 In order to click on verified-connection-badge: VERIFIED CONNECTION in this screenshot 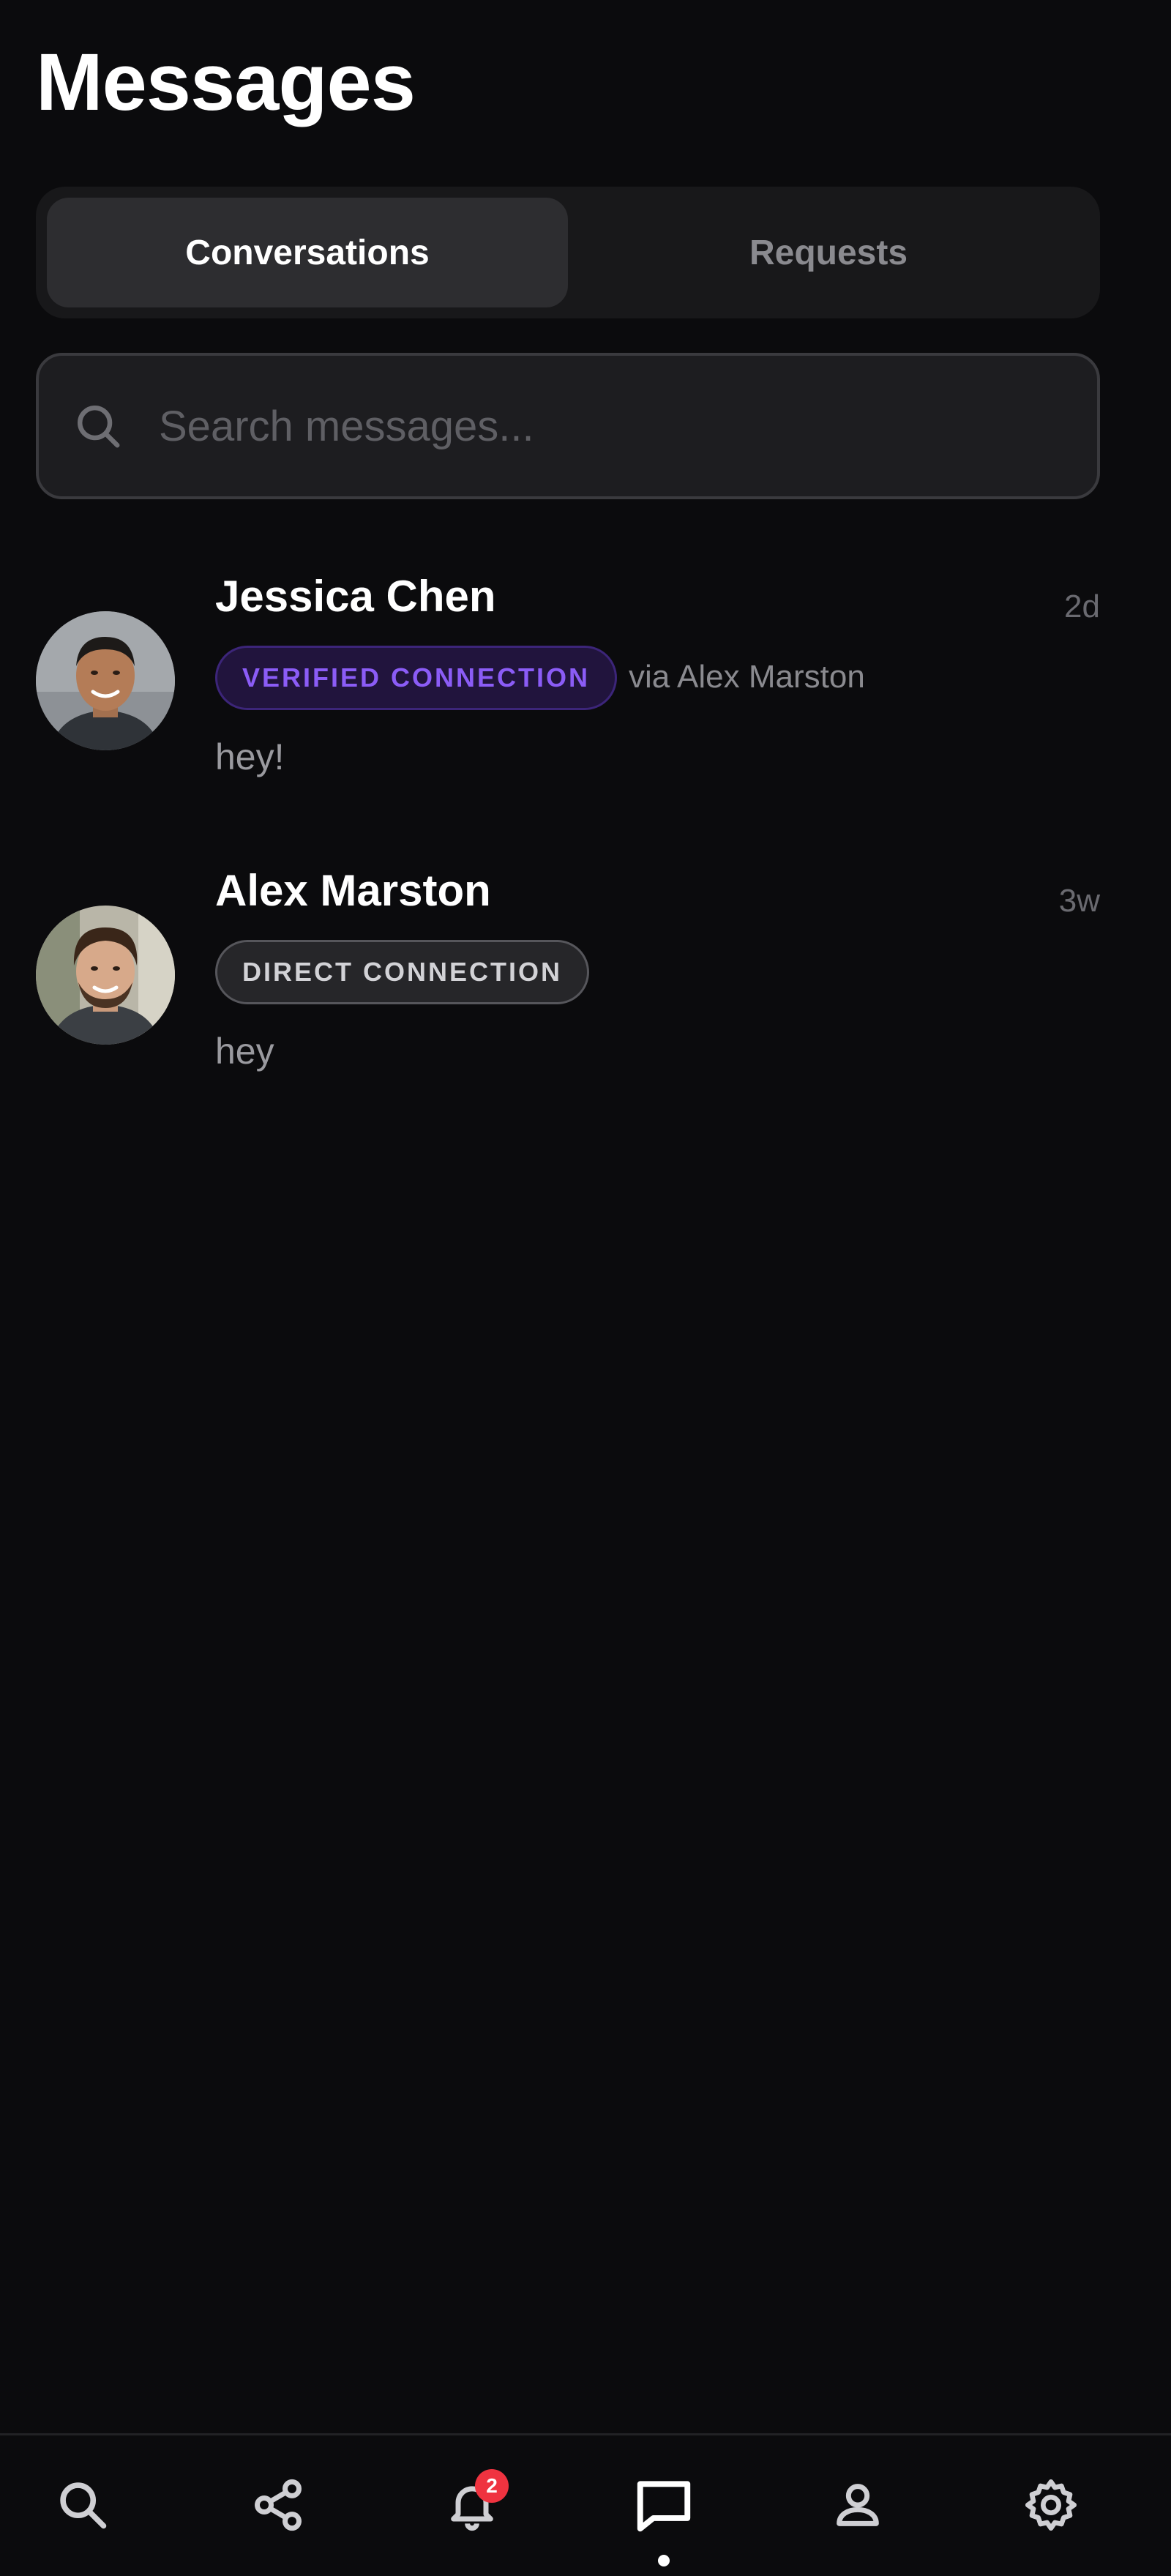, I will do `click(417, 678)`.